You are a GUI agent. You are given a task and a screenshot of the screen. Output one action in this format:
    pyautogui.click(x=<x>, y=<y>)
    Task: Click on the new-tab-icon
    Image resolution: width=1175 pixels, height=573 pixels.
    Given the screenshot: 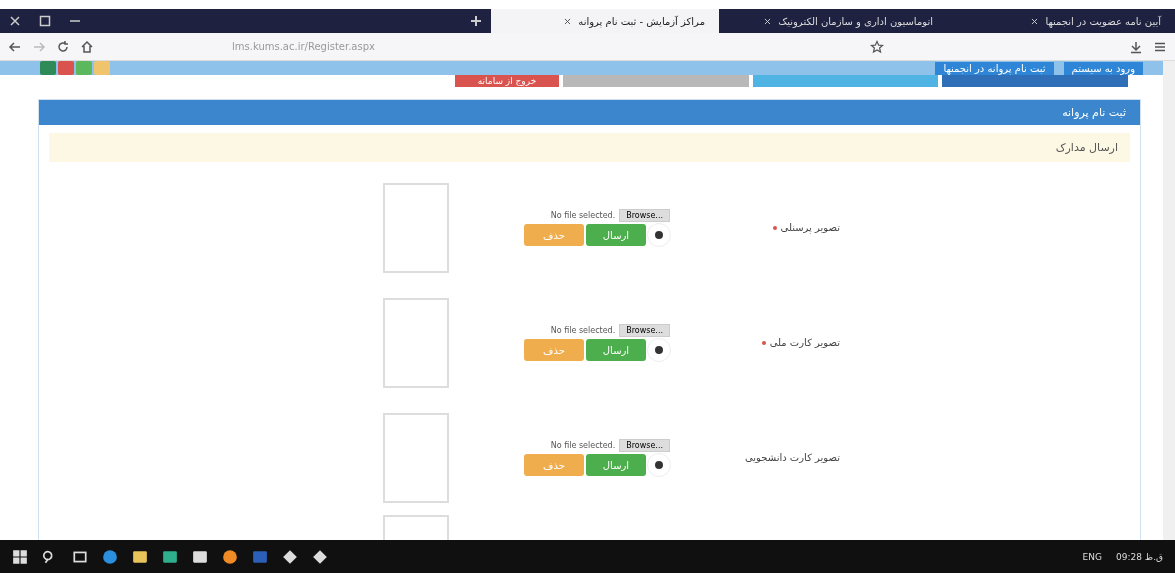 What is the action you would take?
    pyautogui.click(x=476, y=21)
    